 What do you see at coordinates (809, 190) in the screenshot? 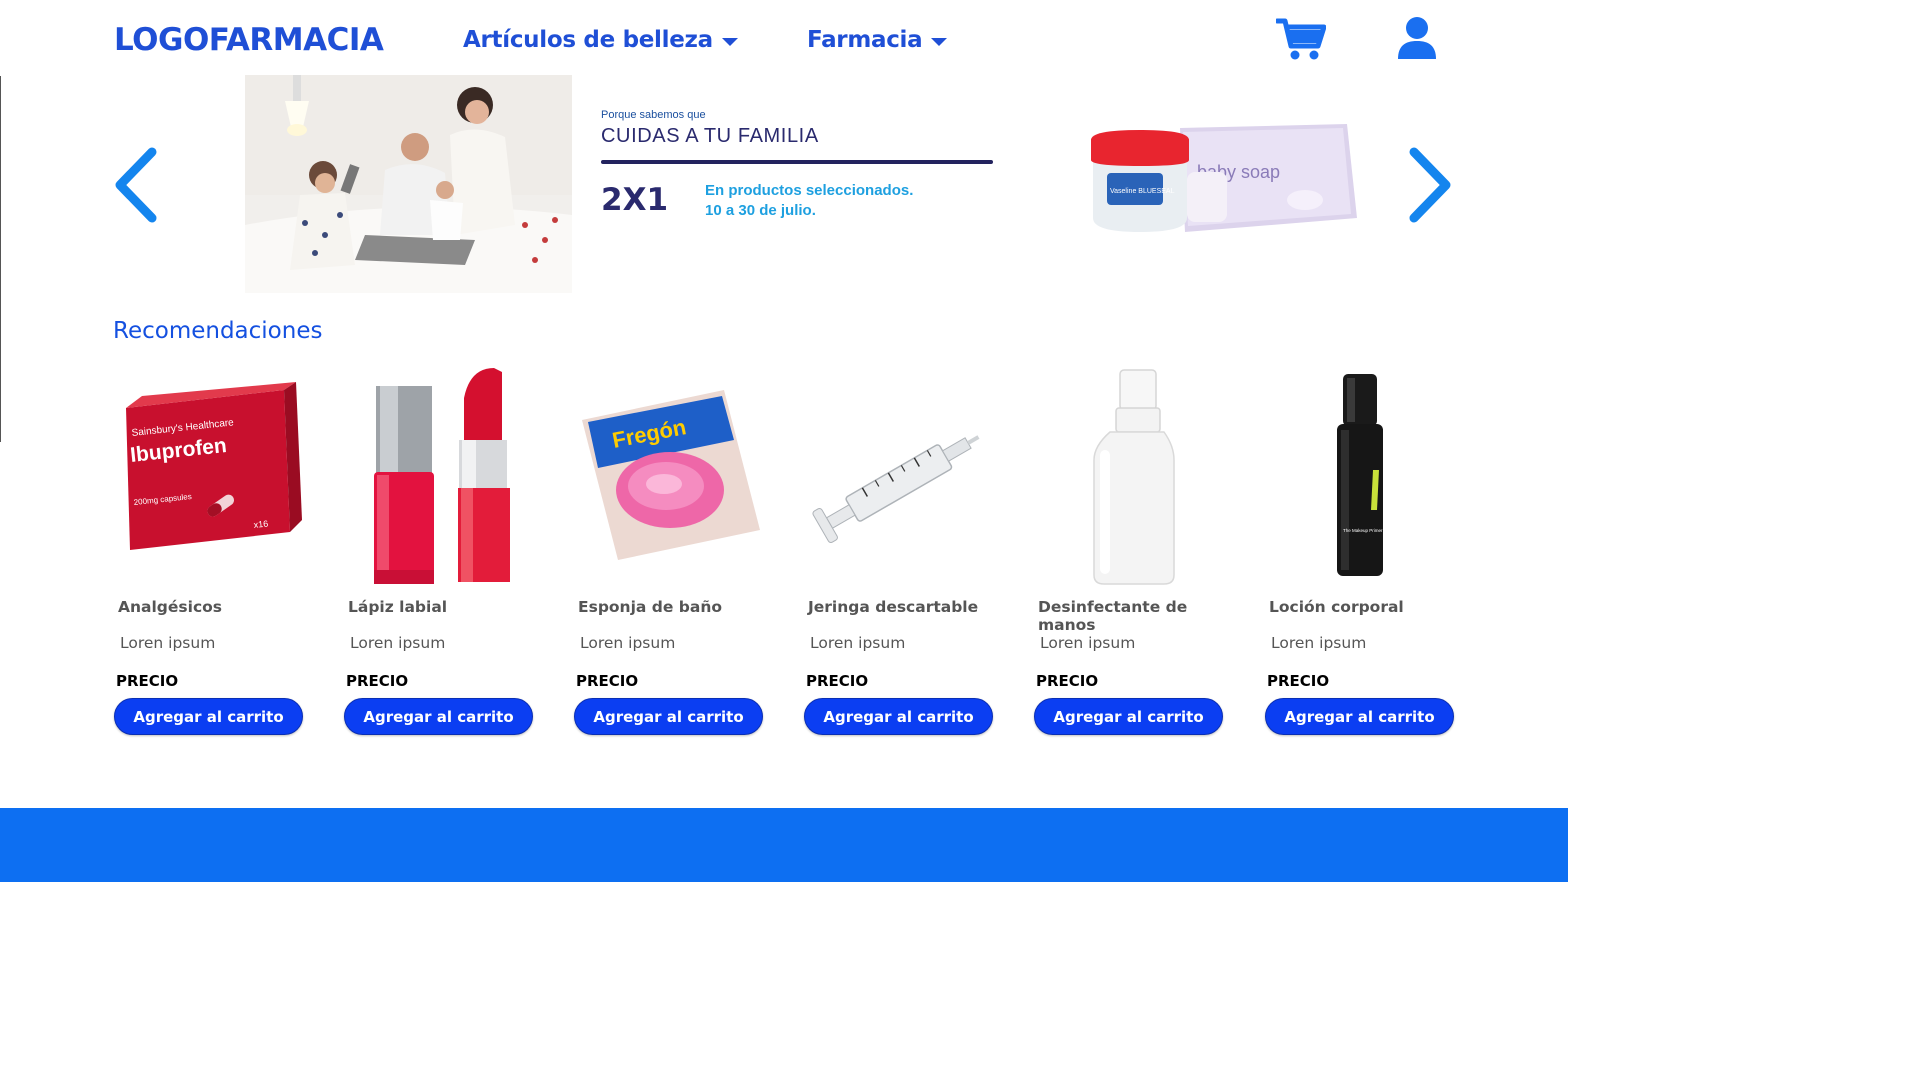
I see `banner-desc-line1: En productos seleccionados.` at bounding box center [809, 190].